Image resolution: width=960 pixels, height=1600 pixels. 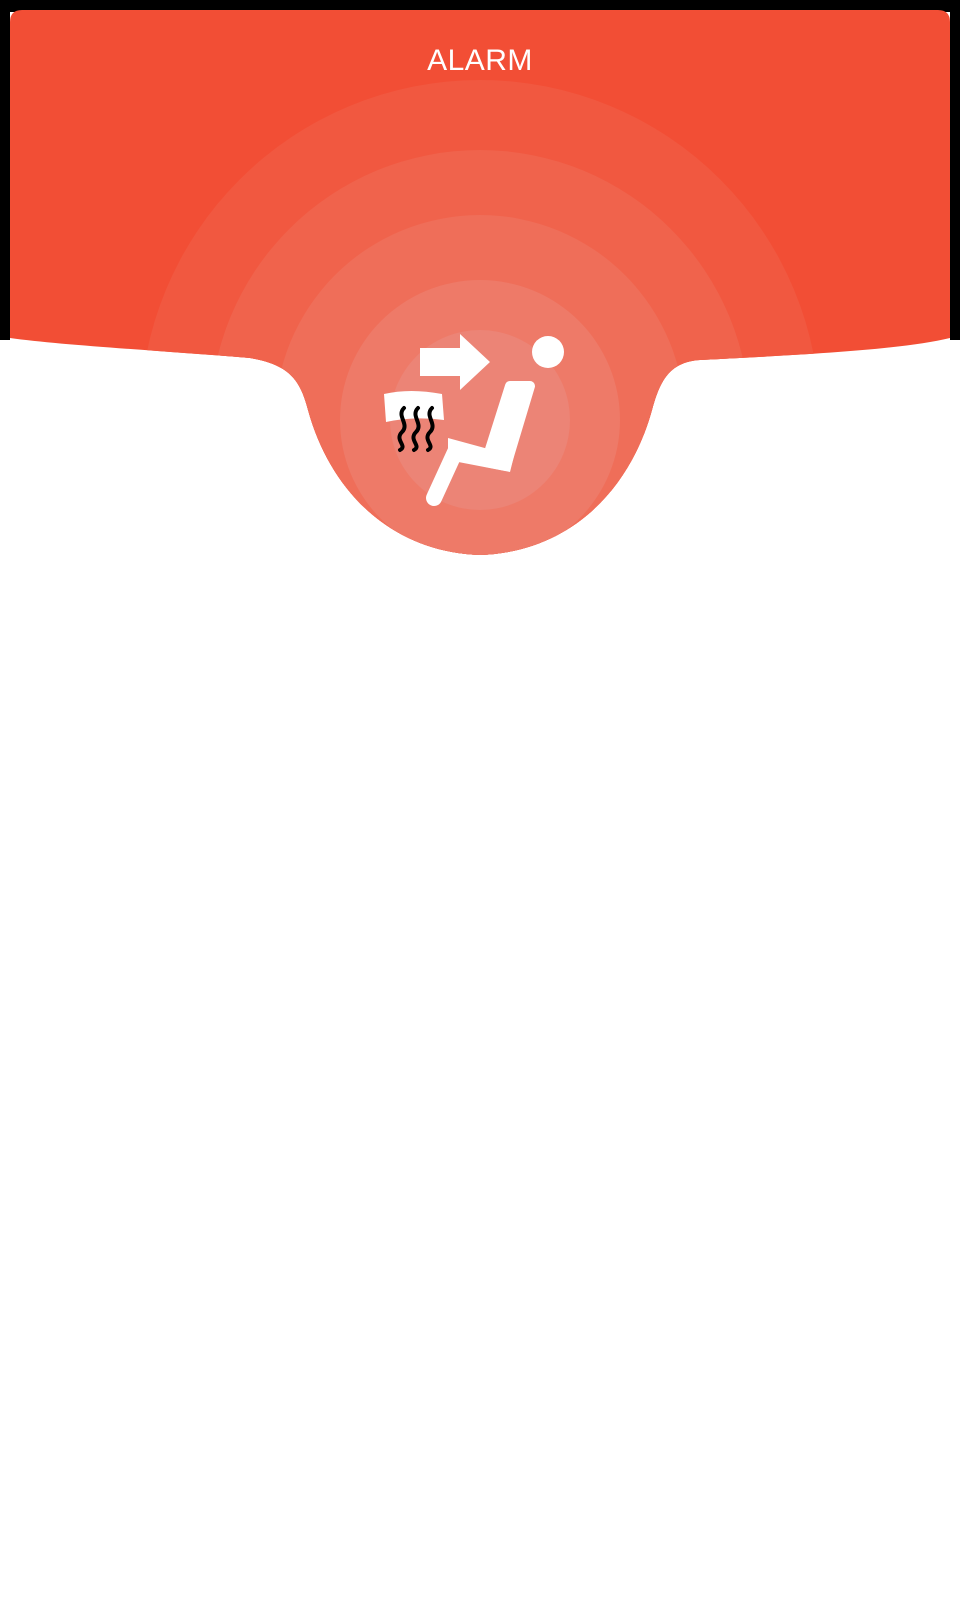 What do you see at coordinates (480, 60) in the screenshot?
I see `alarm-title: ALARM` at bounding box center [480, 60].